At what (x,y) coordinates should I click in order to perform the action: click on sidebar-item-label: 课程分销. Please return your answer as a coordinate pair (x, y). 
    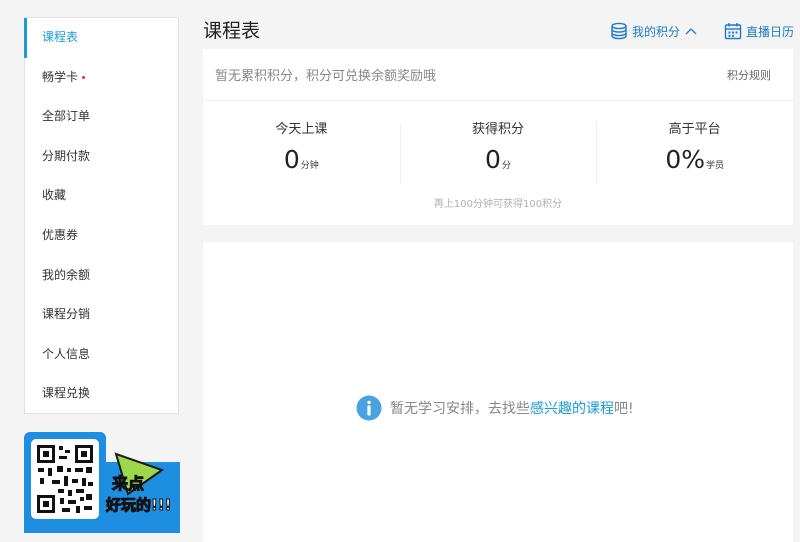
    Looking at the image, I should click on (66, 314).